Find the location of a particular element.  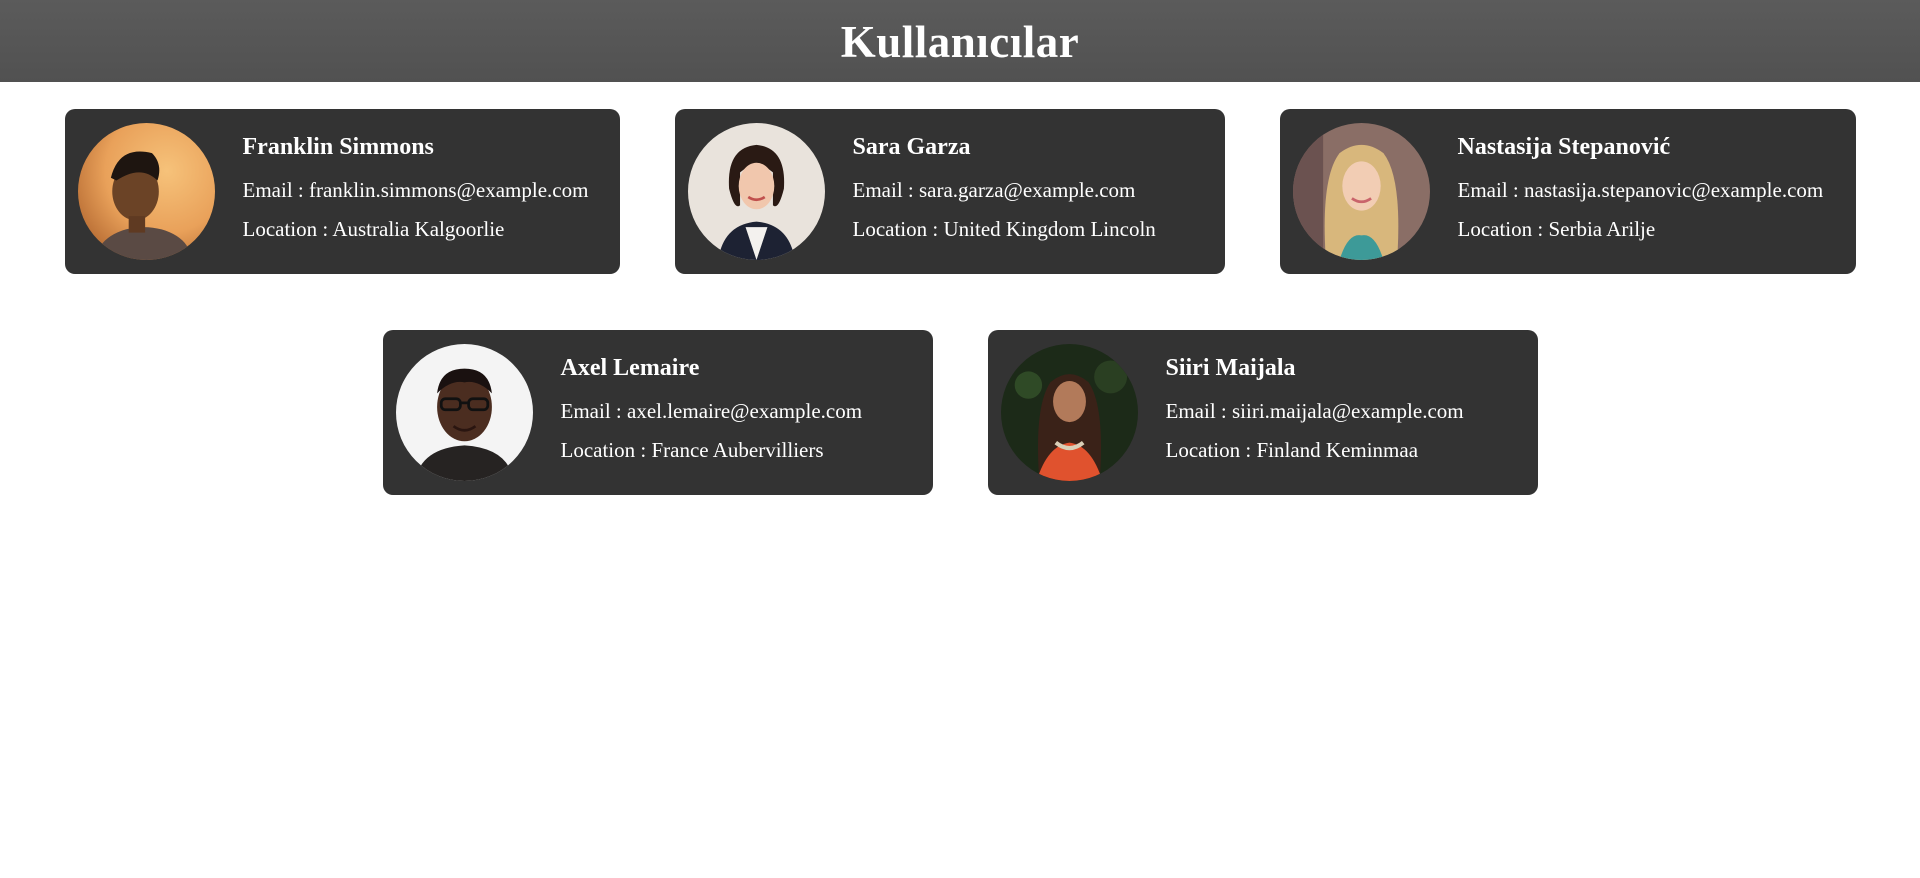

page-header: Kullanıcılar is located at coordinates (960, 41).